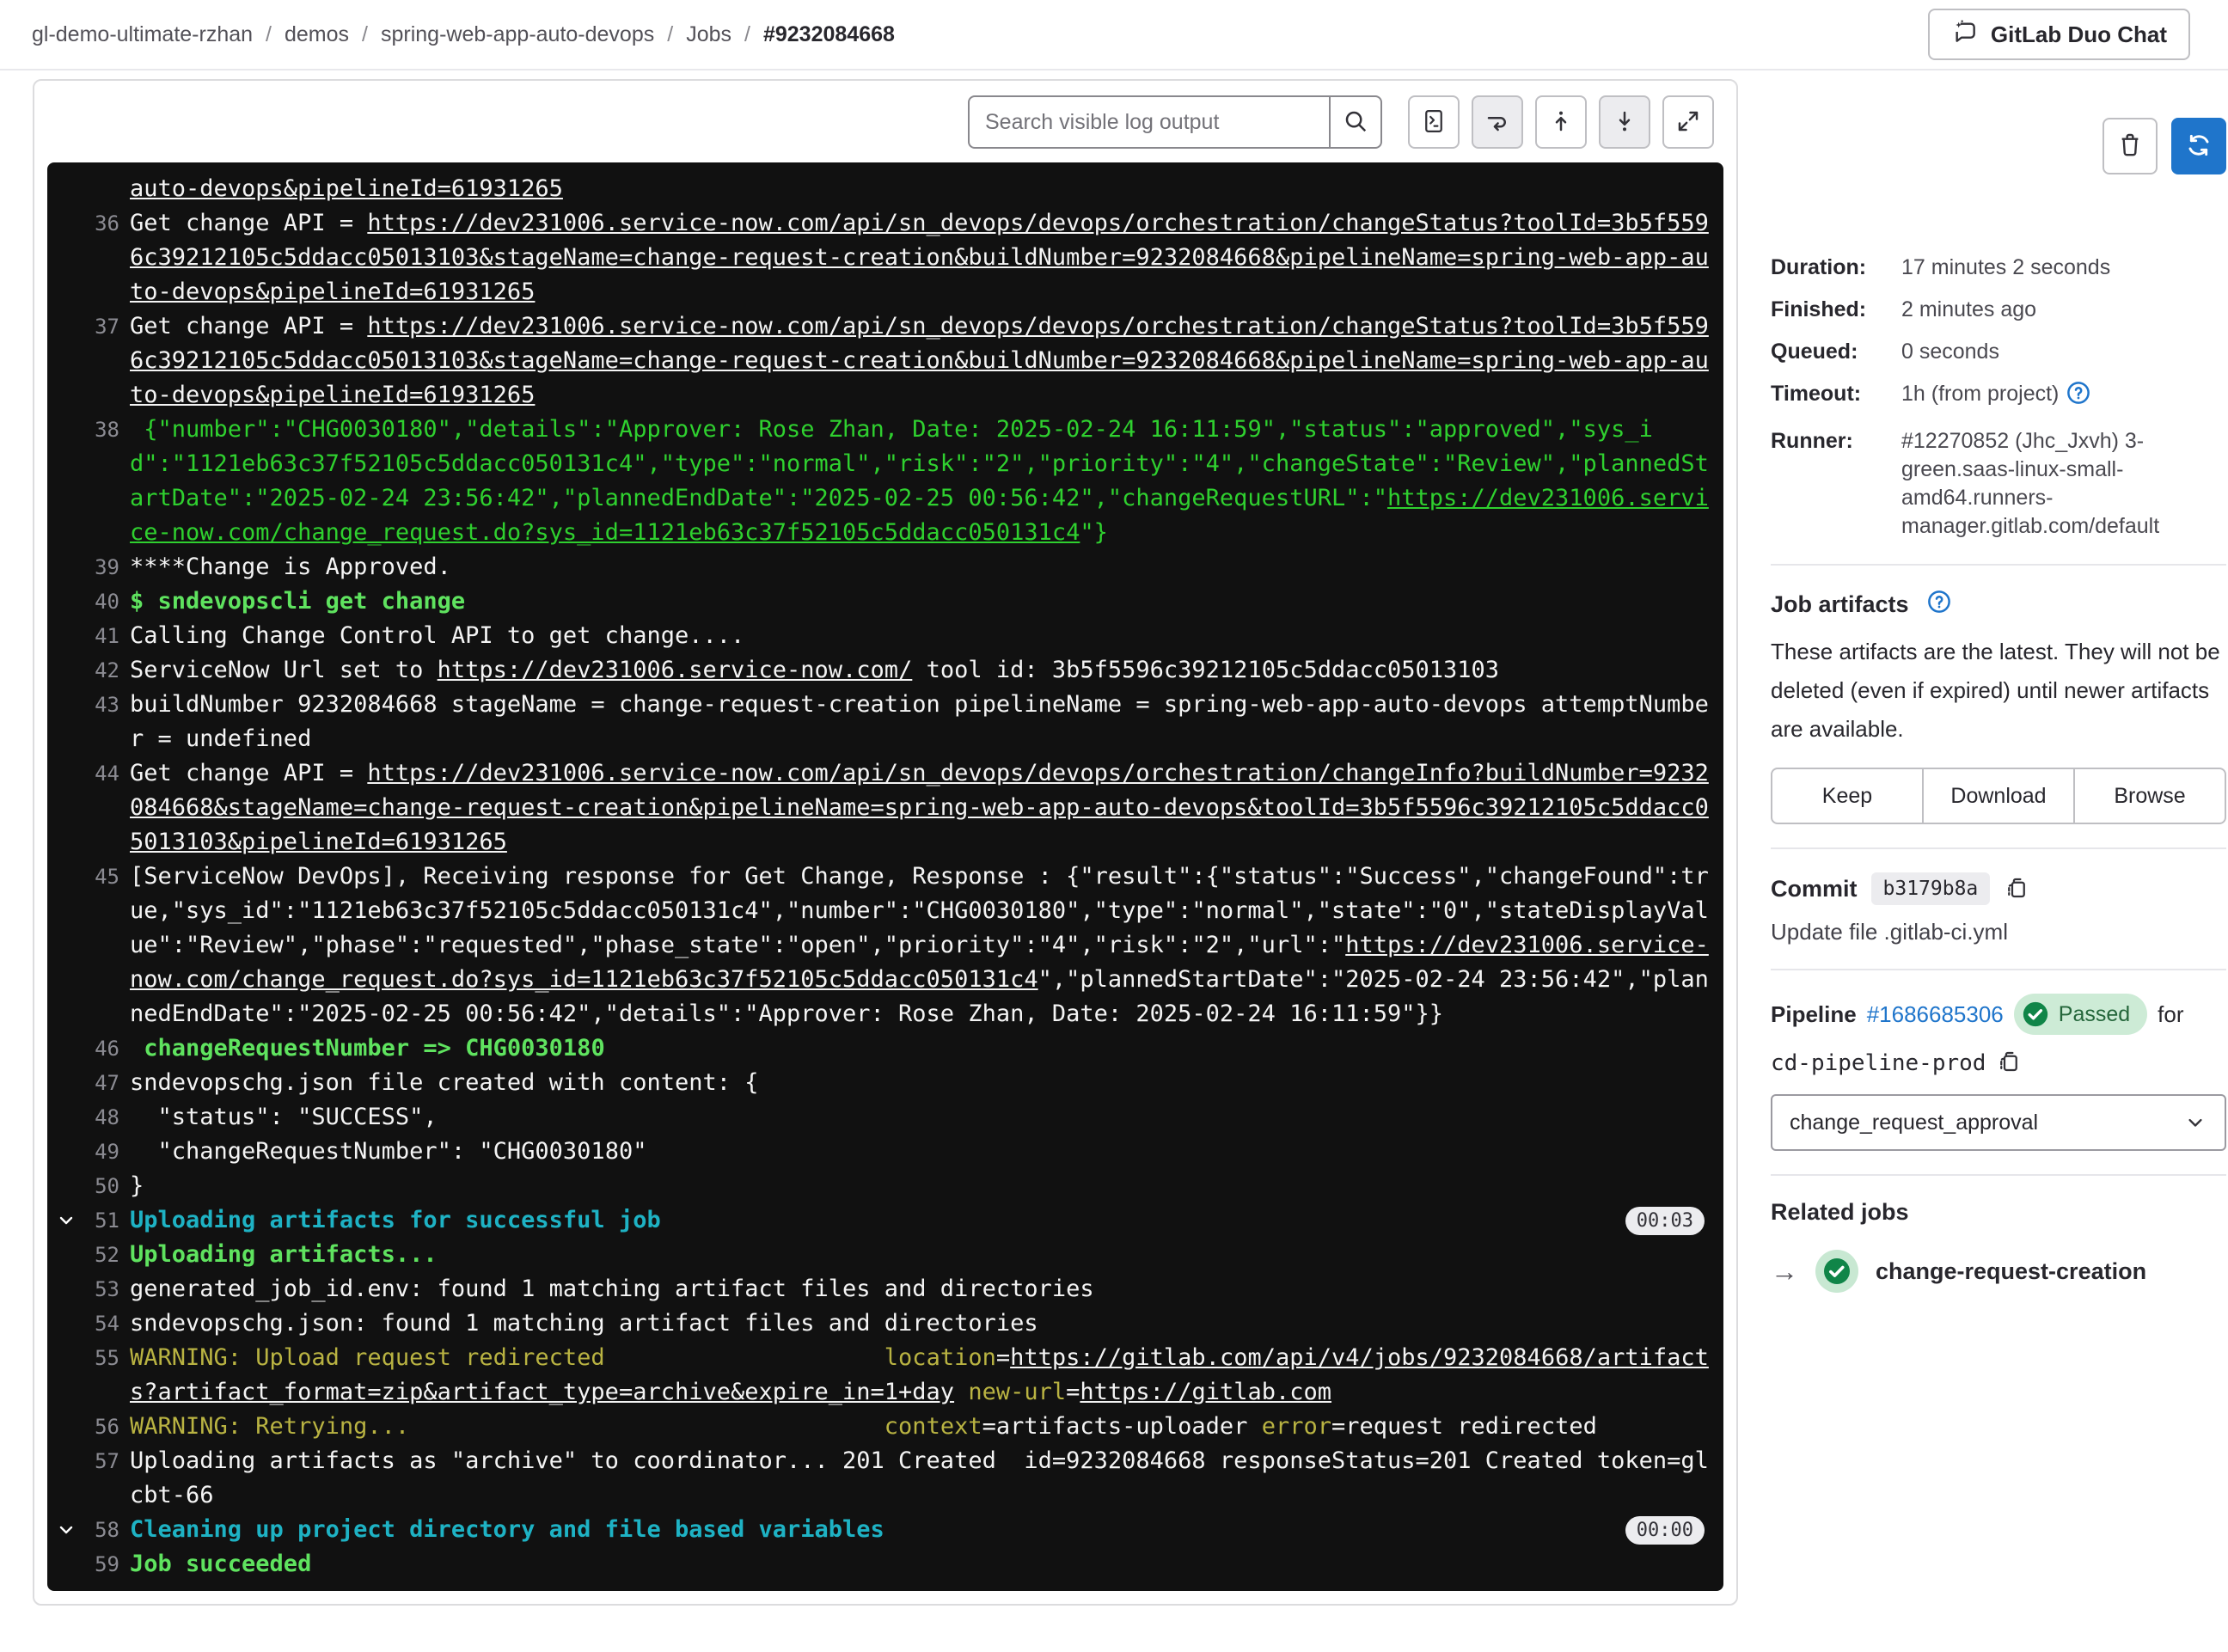  What do you see at coordinates (101, 1564) in the screenshot?
I see `log-line-number: 59` at bounding box center [101, 1564].